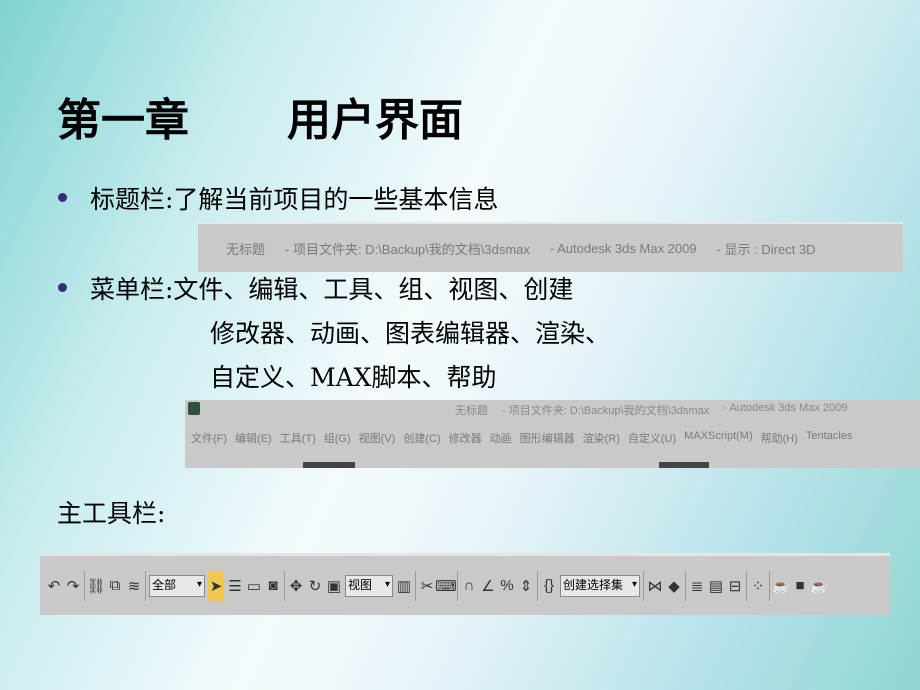  Describe the element at coordinates (235, 586) in the screenshot. I see `select-by-name-icon: ☰` at that location.